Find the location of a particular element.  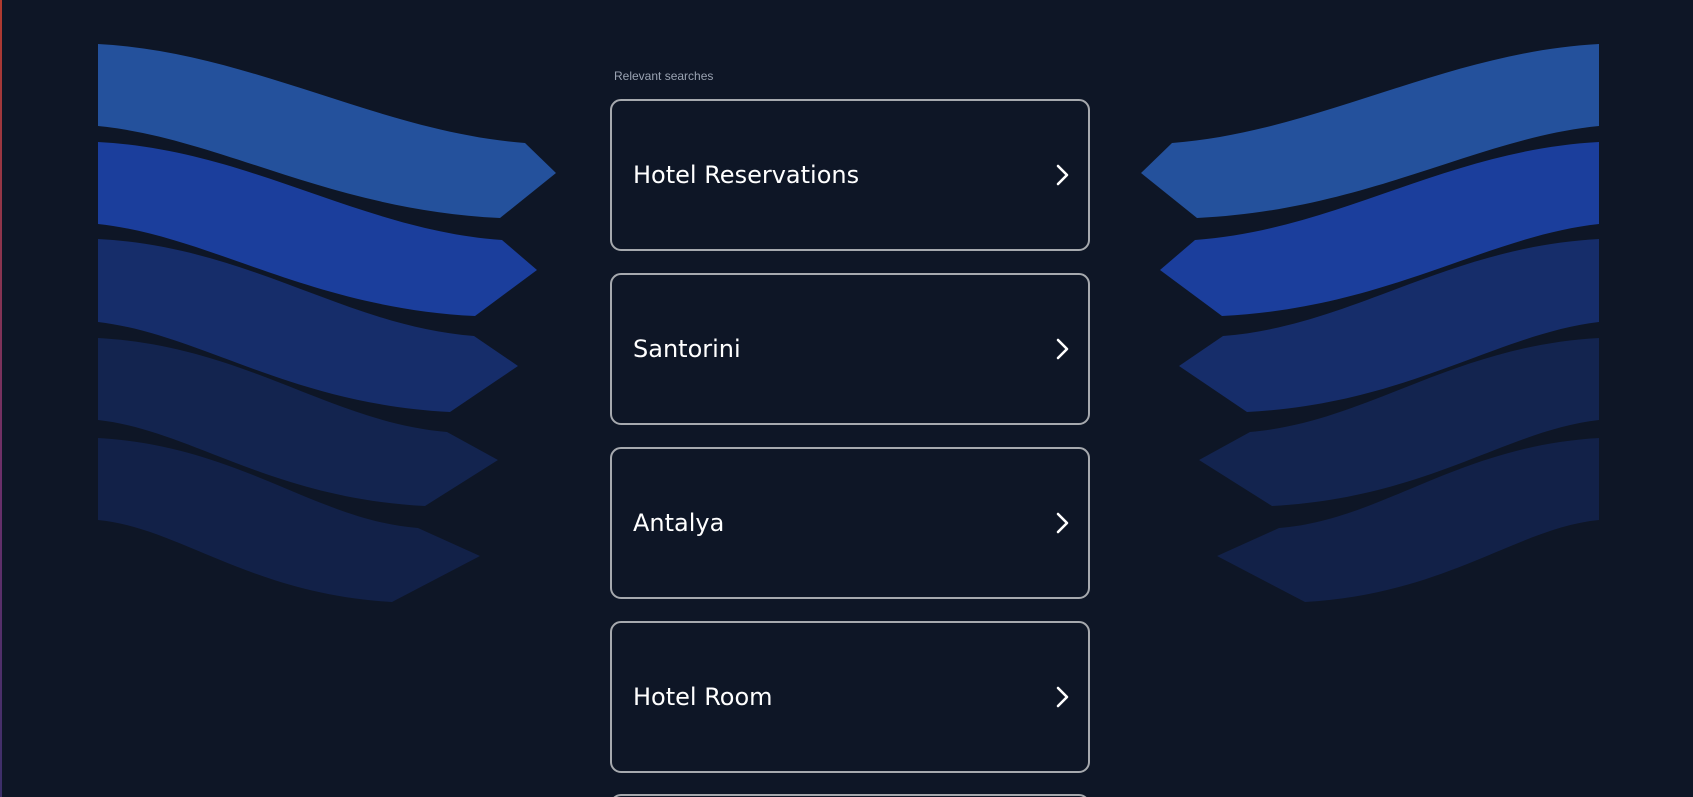

relevant-searches-heading: Relevant searches is located at coordinates (664, 76).